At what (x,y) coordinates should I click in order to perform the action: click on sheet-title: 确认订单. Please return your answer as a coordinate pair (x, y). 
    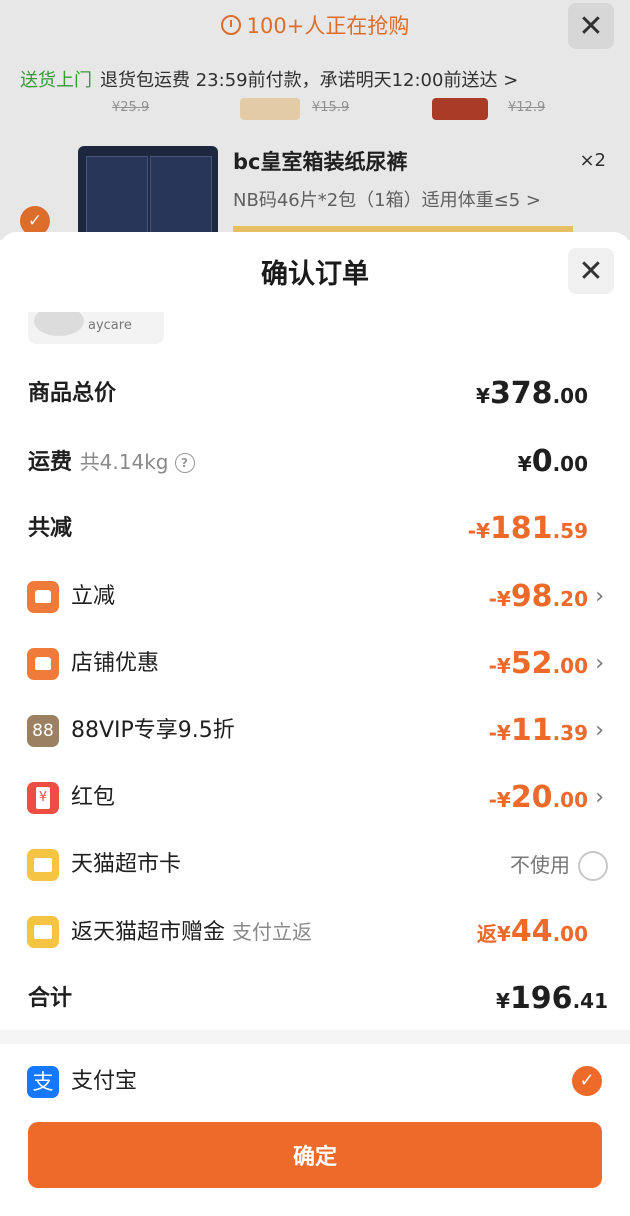
    Looking at the image, I should click on (315, 274).